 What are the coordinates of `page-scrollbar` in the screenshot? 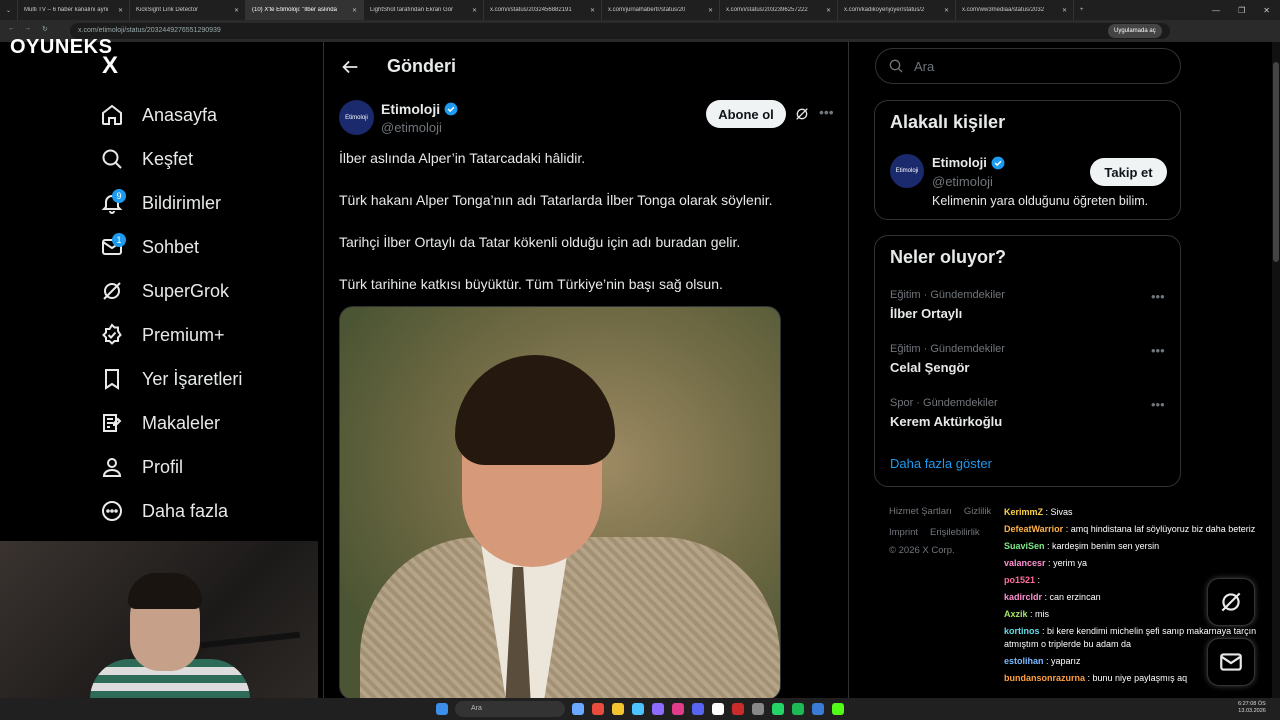 It's located at (1276, 370).